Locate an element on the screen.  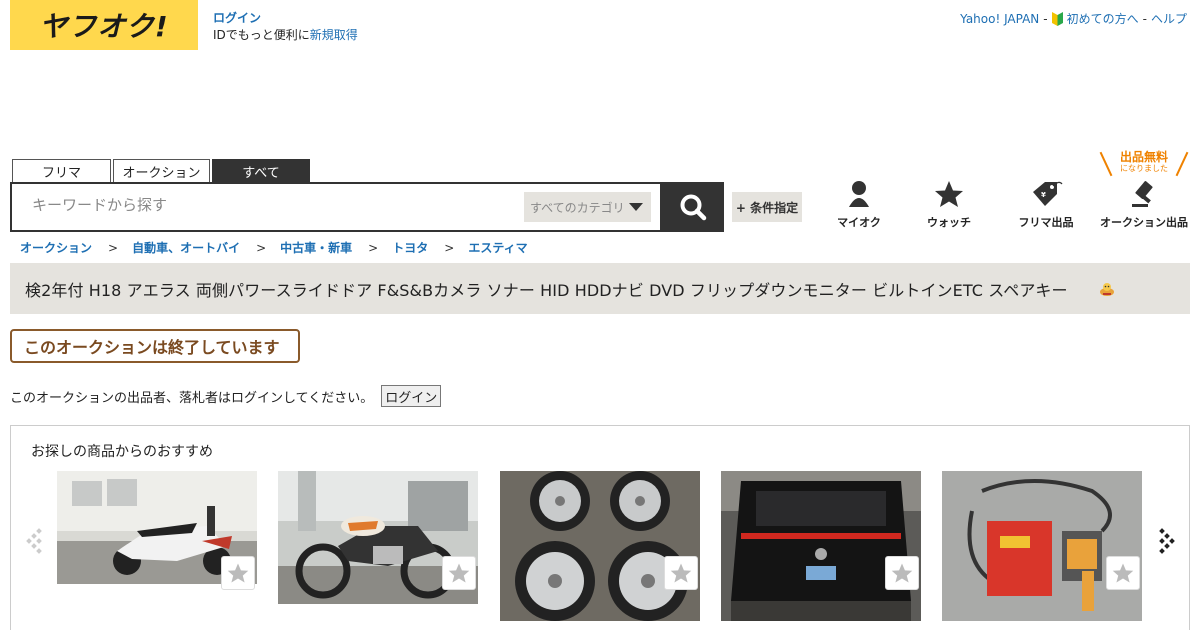
nav-flea-listing: ¥ フリマ出品 is located at coordinates (1046, 205).